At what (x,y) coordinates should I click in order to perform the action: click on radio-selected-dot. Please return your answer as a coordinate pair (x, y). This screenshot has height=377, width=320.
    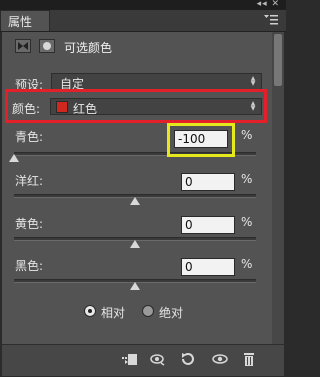
    Looking at the image, I should click on (90, 311).